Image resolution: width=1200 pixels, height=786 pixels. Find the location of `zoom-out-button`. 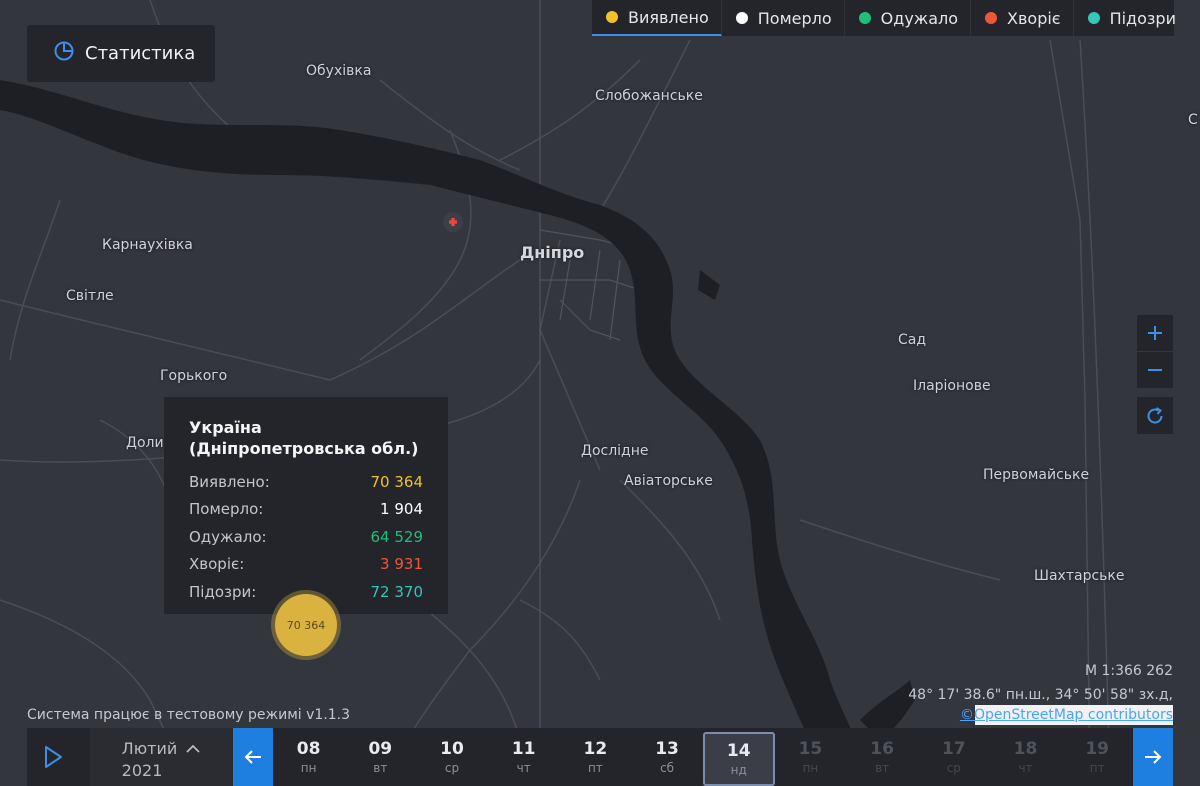

zoom-out-button is located at coordinates (1155, 370).